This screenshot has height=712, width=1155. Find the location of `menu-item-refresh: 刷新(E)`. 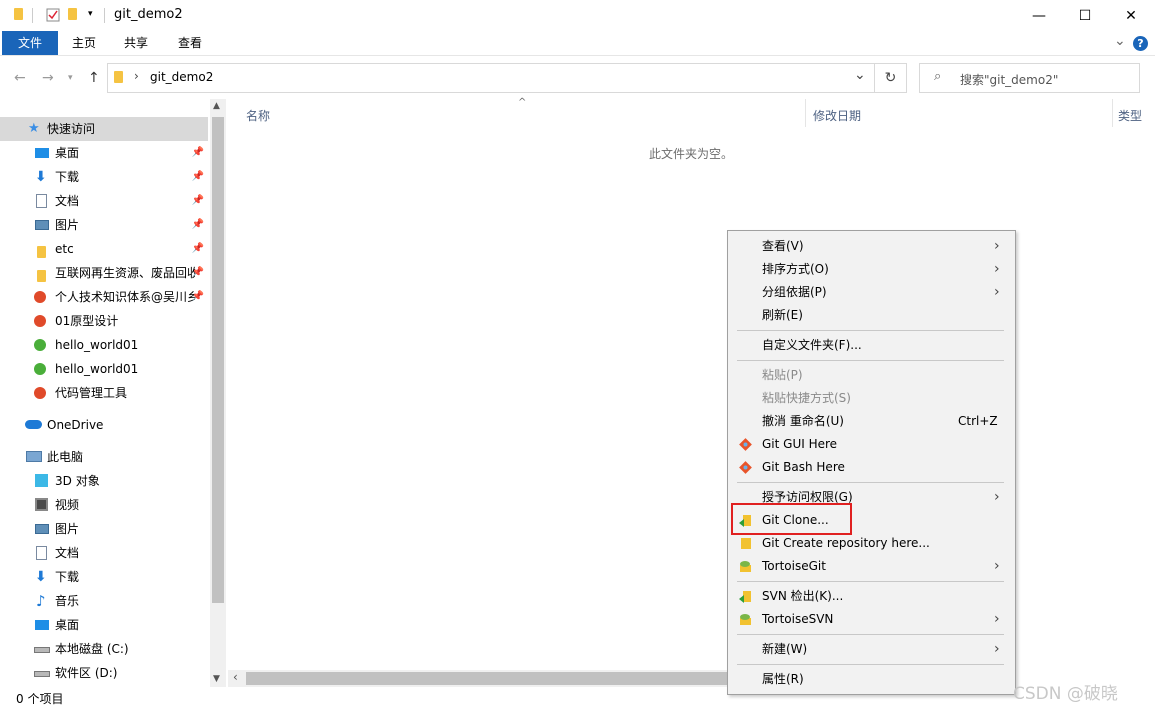

menu-item-refresh: 刷新(E) is located at coordinates (871, 315).